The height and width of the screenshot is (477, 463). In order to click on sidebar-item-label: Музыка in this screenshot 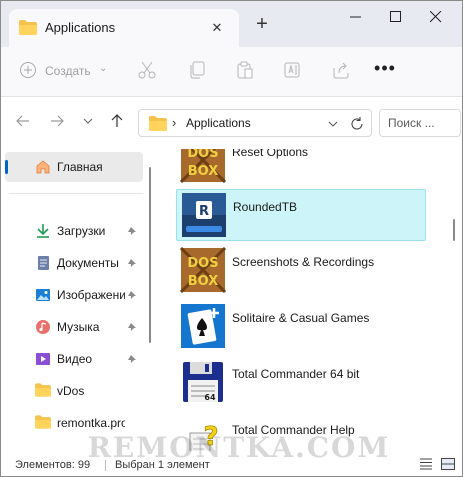, I will do `click(78, 327)`.